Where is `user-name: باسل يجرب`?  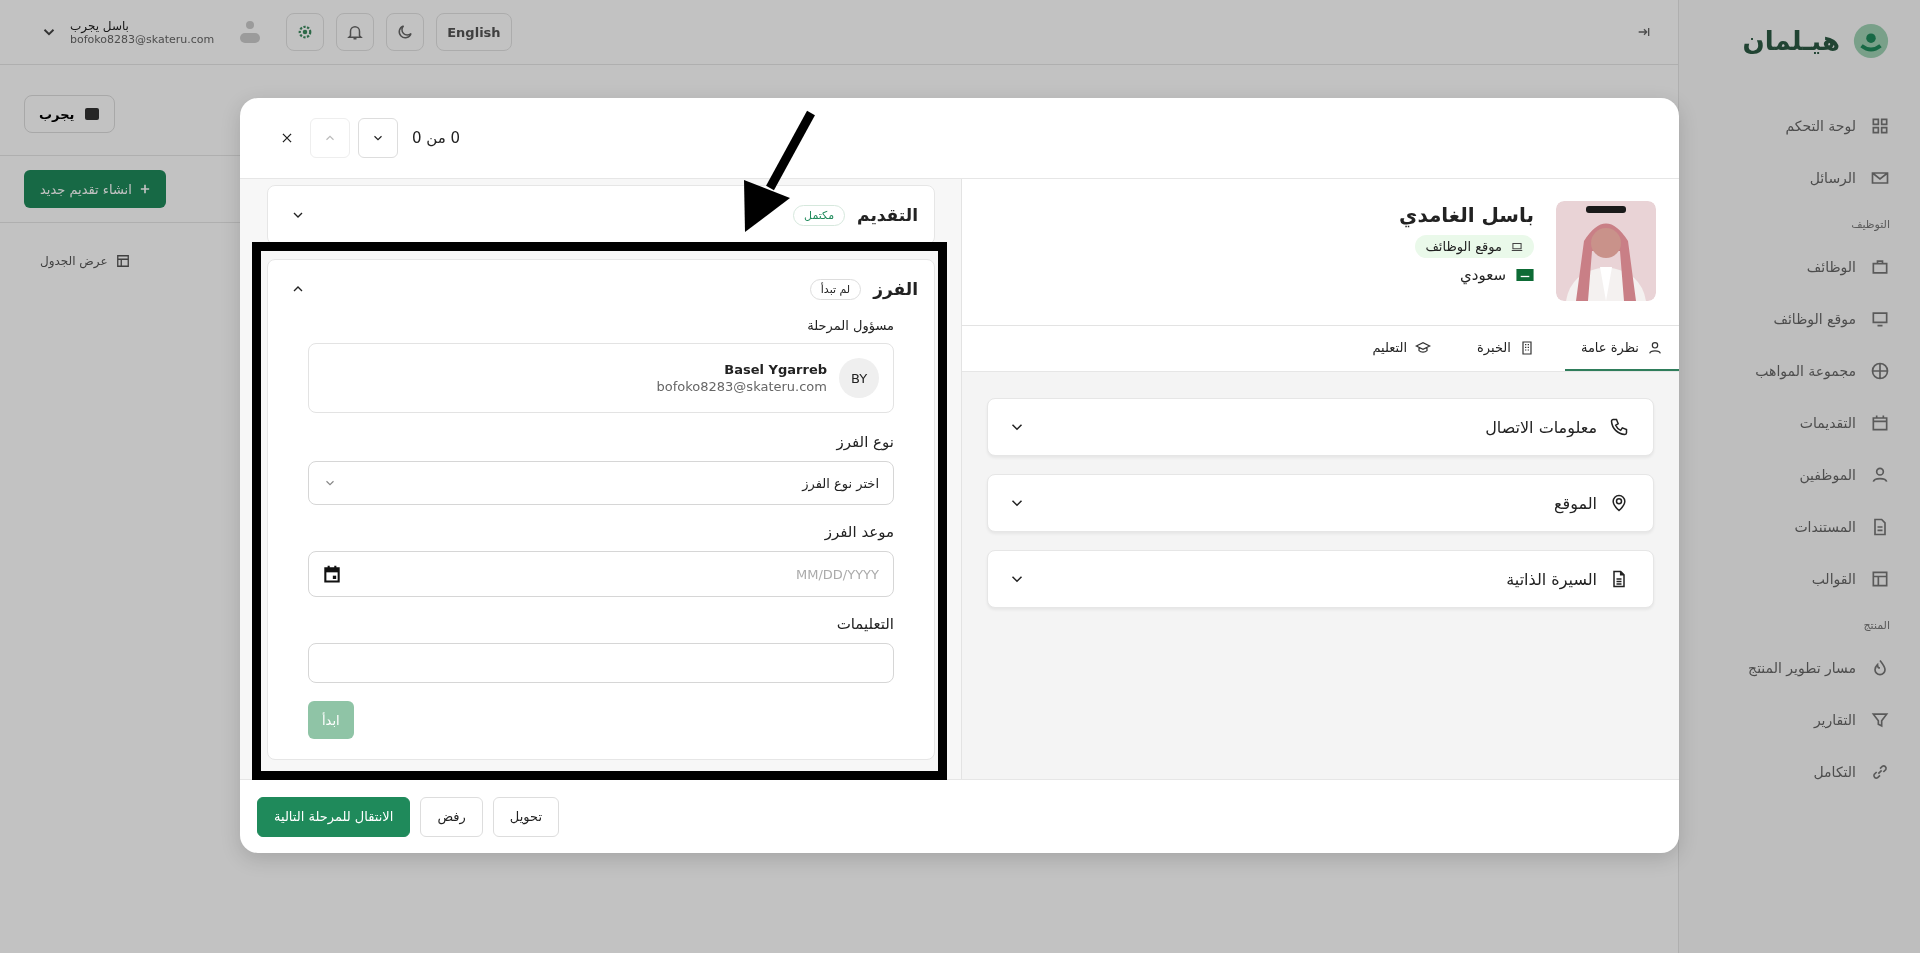
user-name: باسل يجرب is located at coordinates (99, 25).